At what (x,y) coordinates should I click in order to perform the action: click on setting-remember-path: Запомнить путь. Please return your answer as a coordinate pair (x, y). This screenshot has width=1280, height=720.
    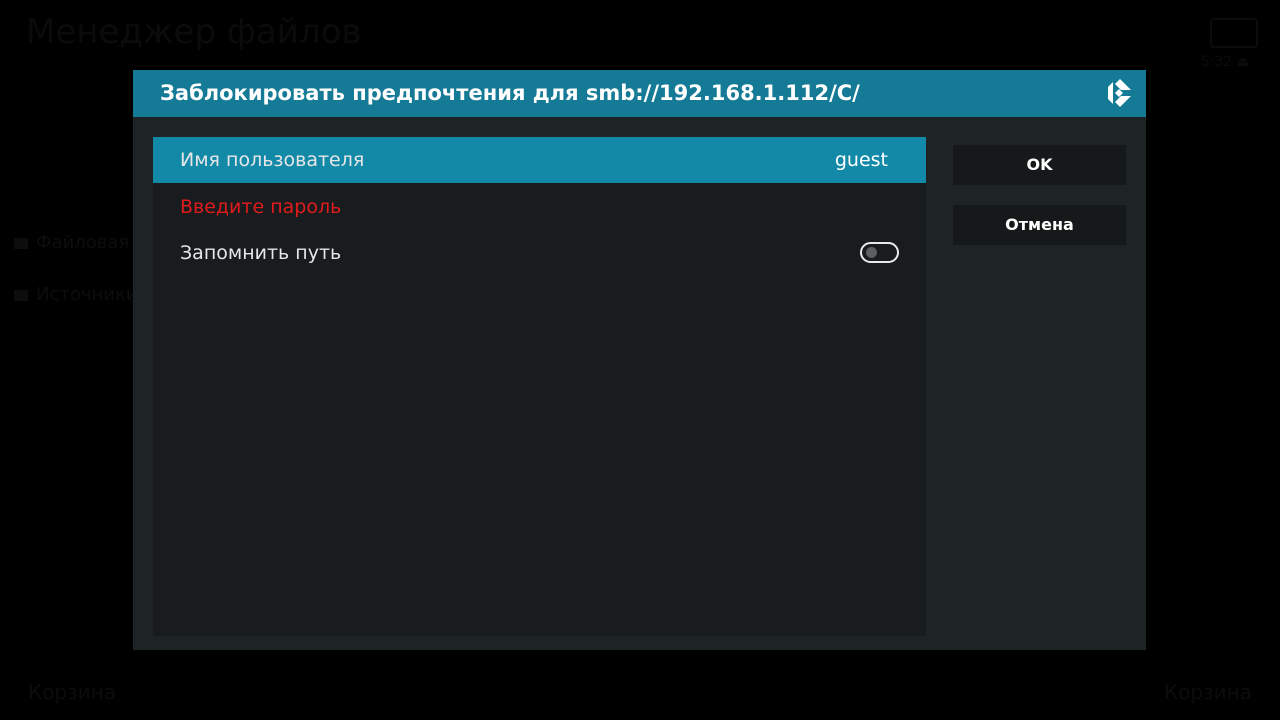
    Looking at the image, I should click on (539, 253).